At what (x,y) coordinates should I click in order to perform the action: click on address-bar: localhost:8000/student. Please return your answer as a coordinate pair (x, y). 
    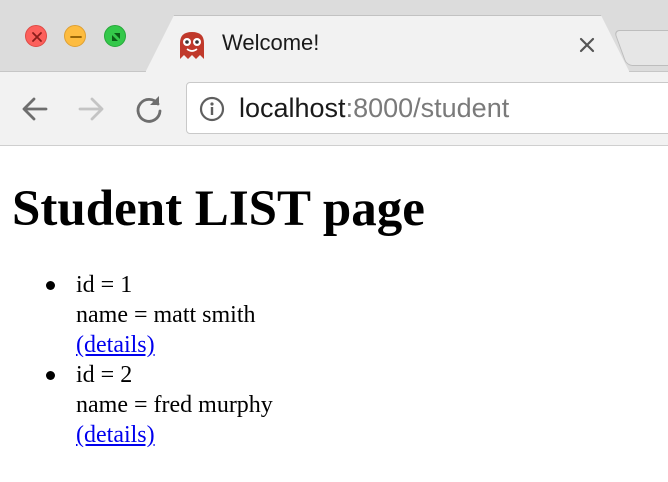
    Looking at the image, I should click on (427, 108).